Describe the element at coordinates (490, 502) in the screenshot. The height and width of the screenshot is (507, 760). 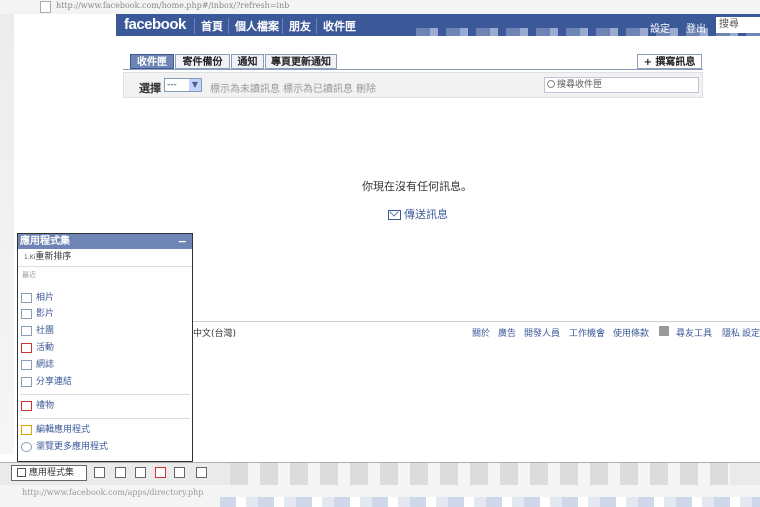
I see `status-bar-decoration` at that location.